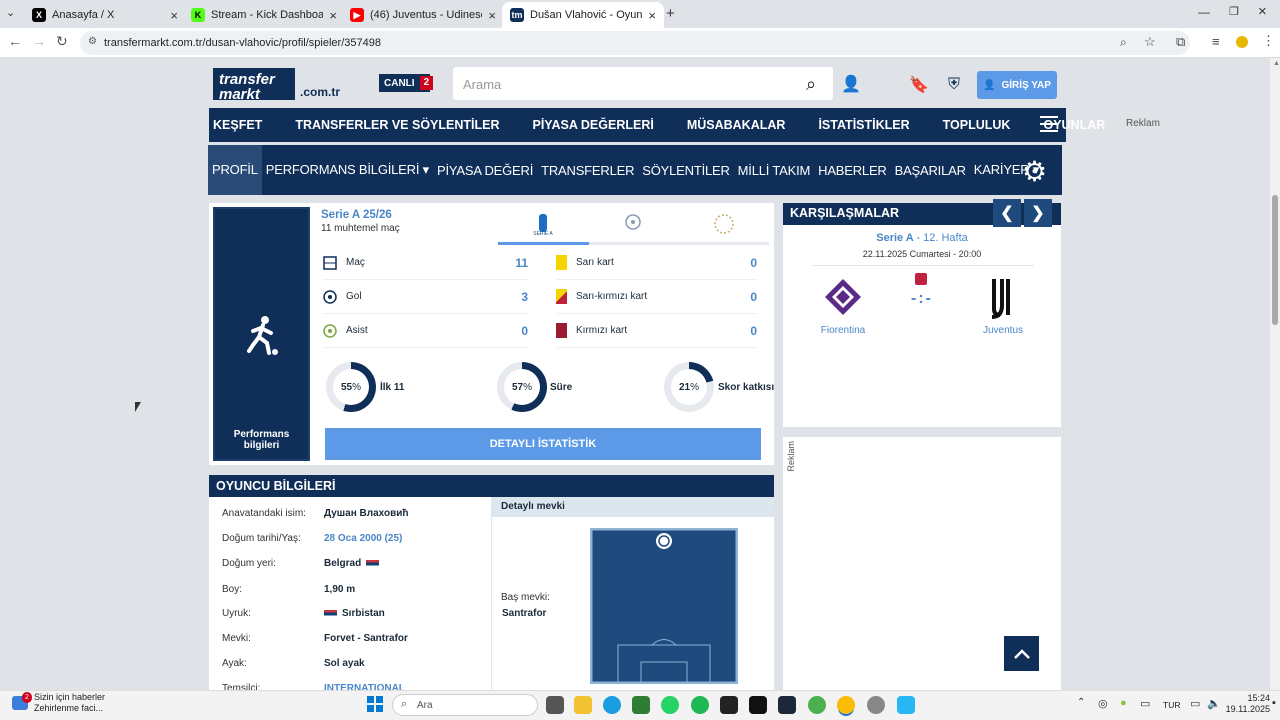 The width and height of the screenshot is (1280, 720). What do you see at coordinates (138, 407) in the screenshot?
I see `mouse-cursor` at bounding box center [138, 407].